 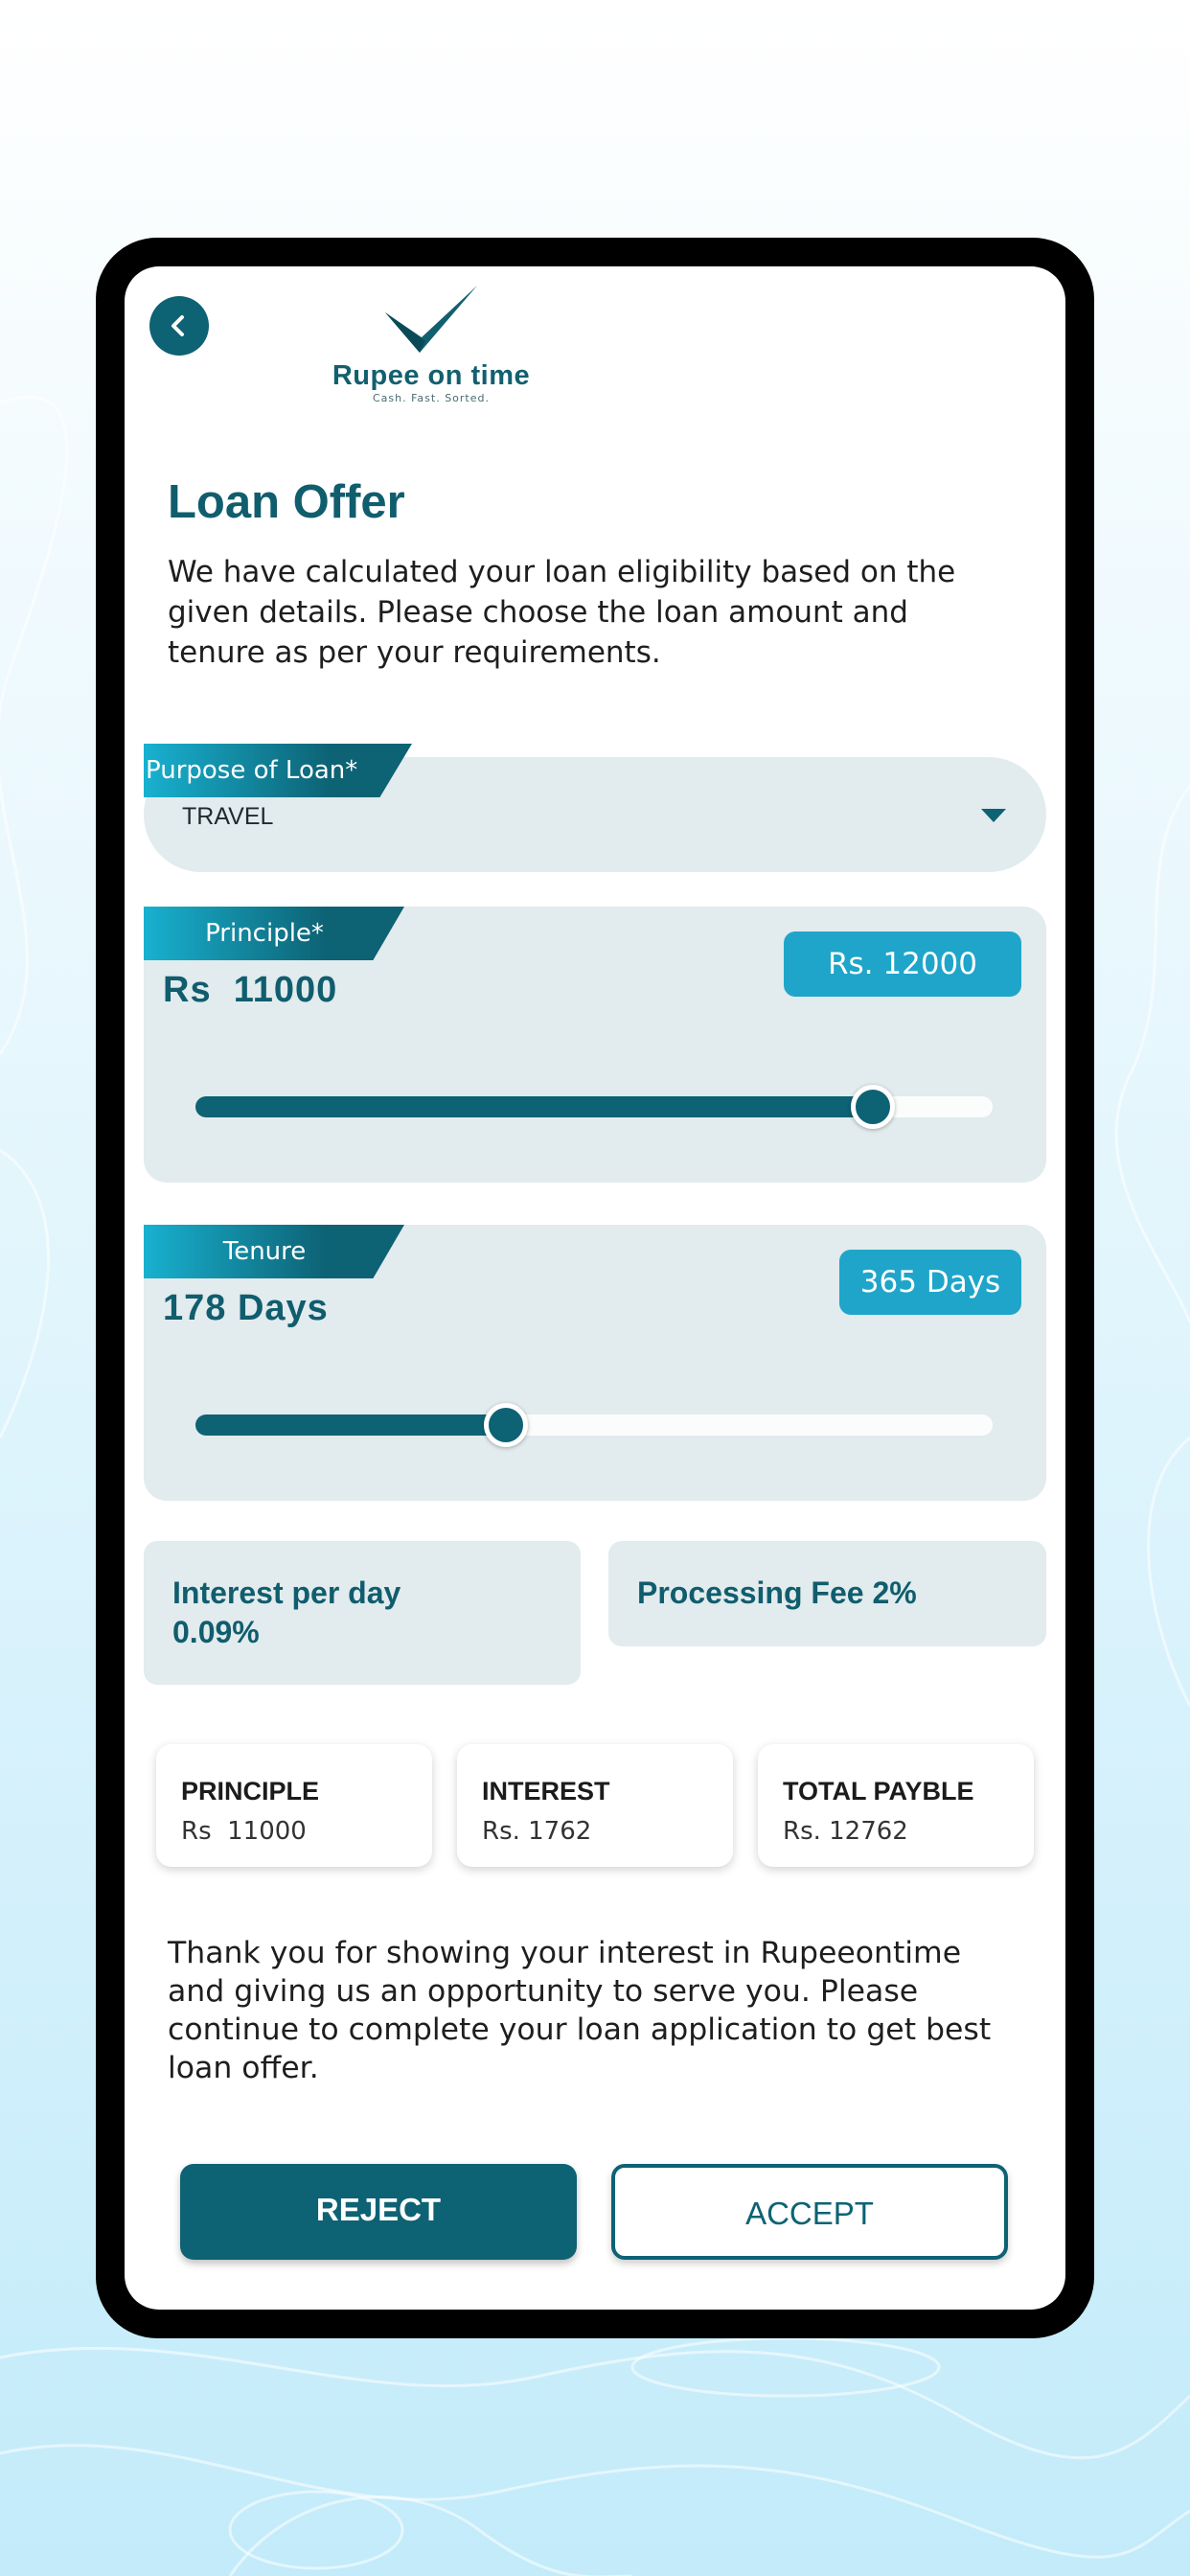 I want to click on summary-title: INTEREST, so click(x=546, y=1791).